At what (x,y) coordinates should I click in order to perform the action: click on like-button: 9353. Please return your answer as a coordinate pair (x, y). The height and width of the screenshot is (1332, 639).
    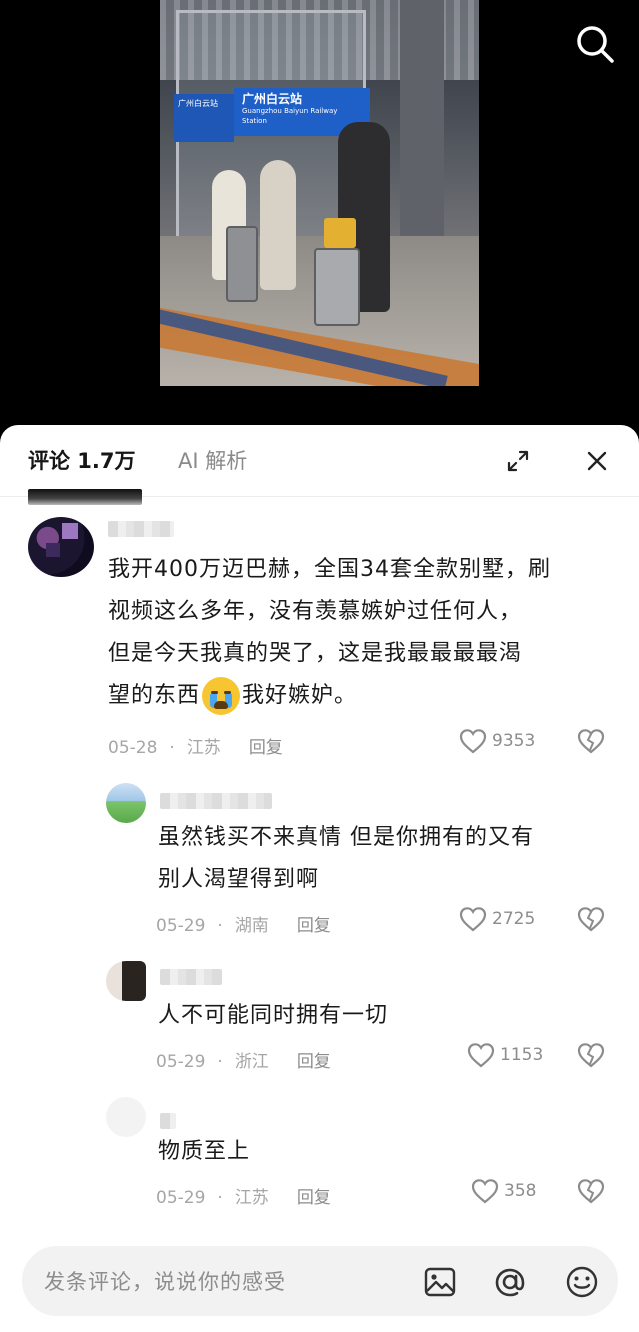
    Looking at the image, I should click on (496, 741).